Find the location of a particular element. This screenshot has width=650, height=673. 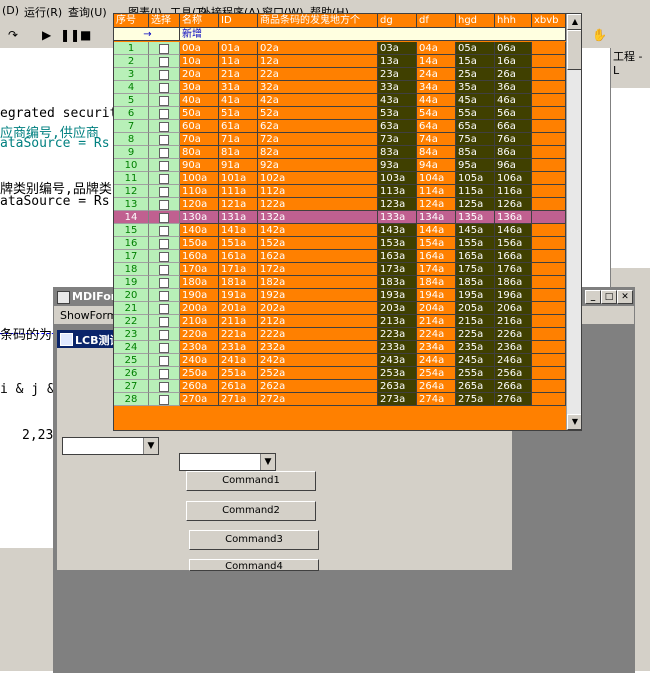

project-tree is located at coordinates (630, 178).